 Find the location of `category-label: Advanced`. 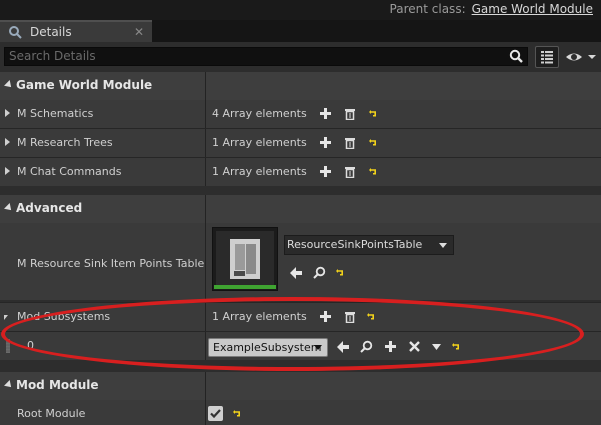

category-label: Advanced is located at coordinates (49, 208).